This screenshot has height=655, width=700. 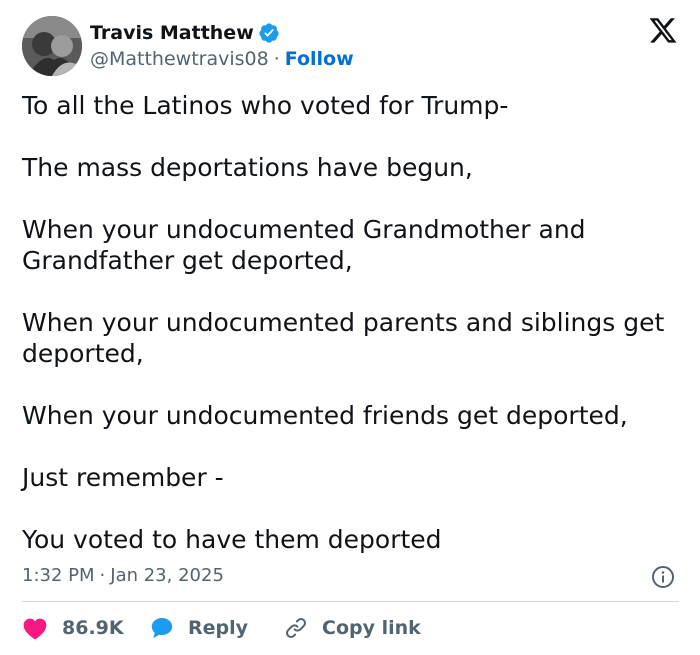 I want to click on tweet-paragraph: Just remember -, so click(x=123, y=477).